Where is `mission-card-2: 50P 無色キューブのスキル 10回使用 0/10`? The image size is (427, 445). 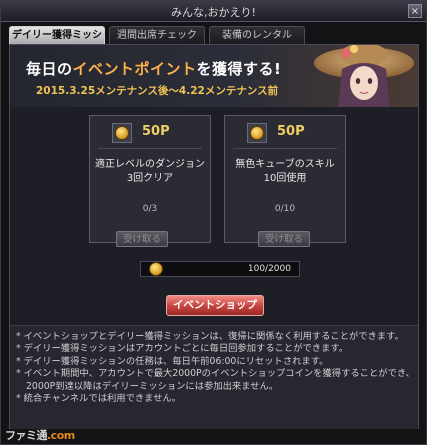
mission-card-2: 50P 無色キューブのスキル 10回使用 0/10 is located at coordinates (285, 179).